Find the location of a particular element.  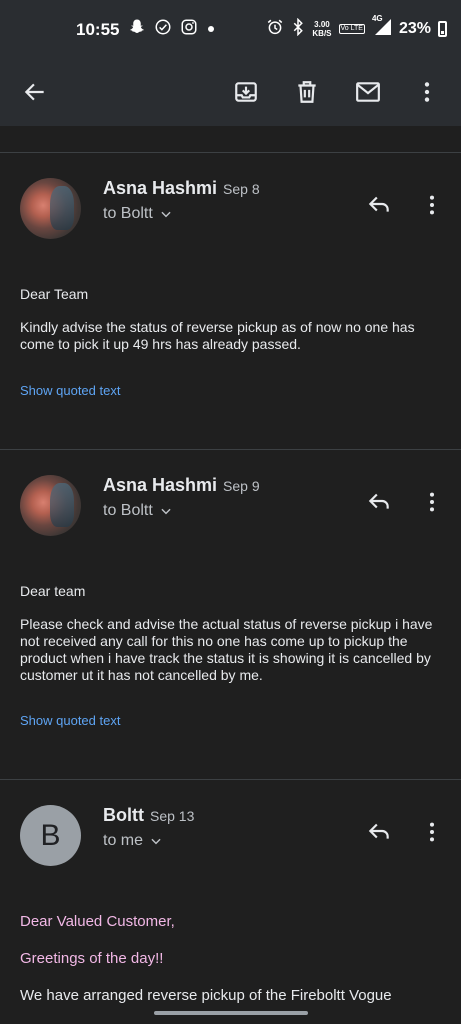

delete-button is located at coordinates (307, 92).